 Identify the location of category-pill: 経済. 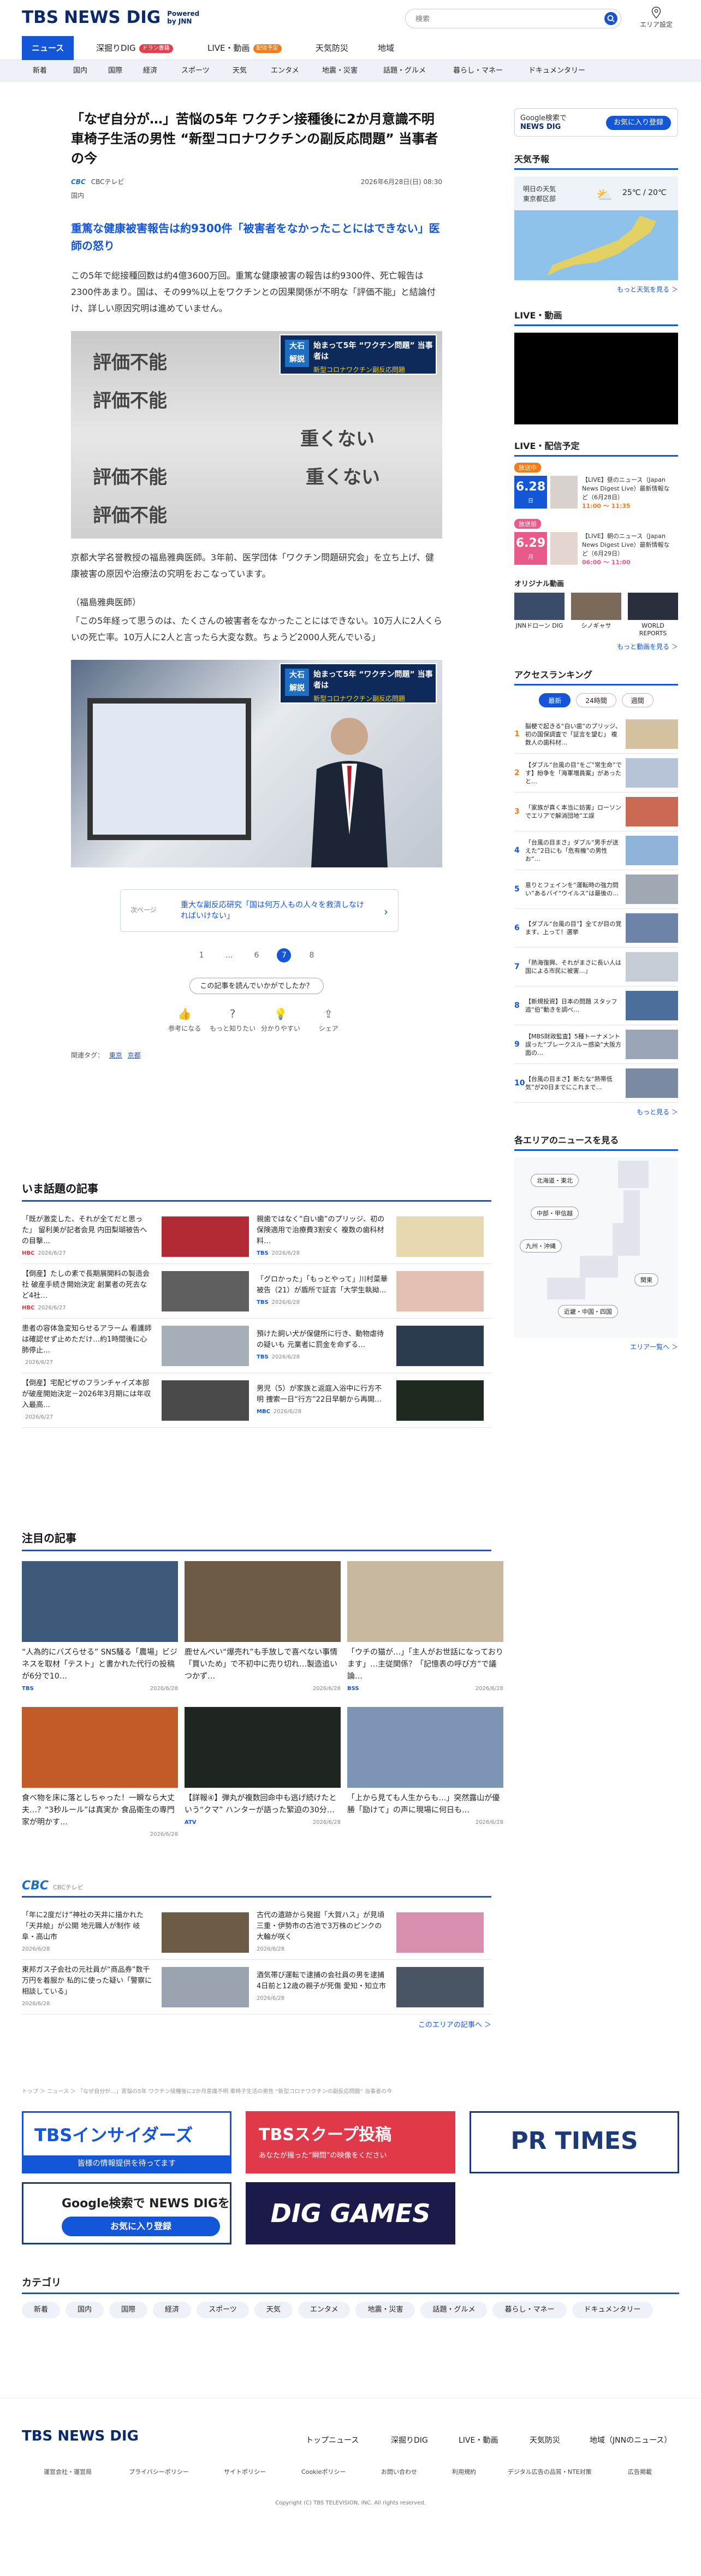
(172, 2310).